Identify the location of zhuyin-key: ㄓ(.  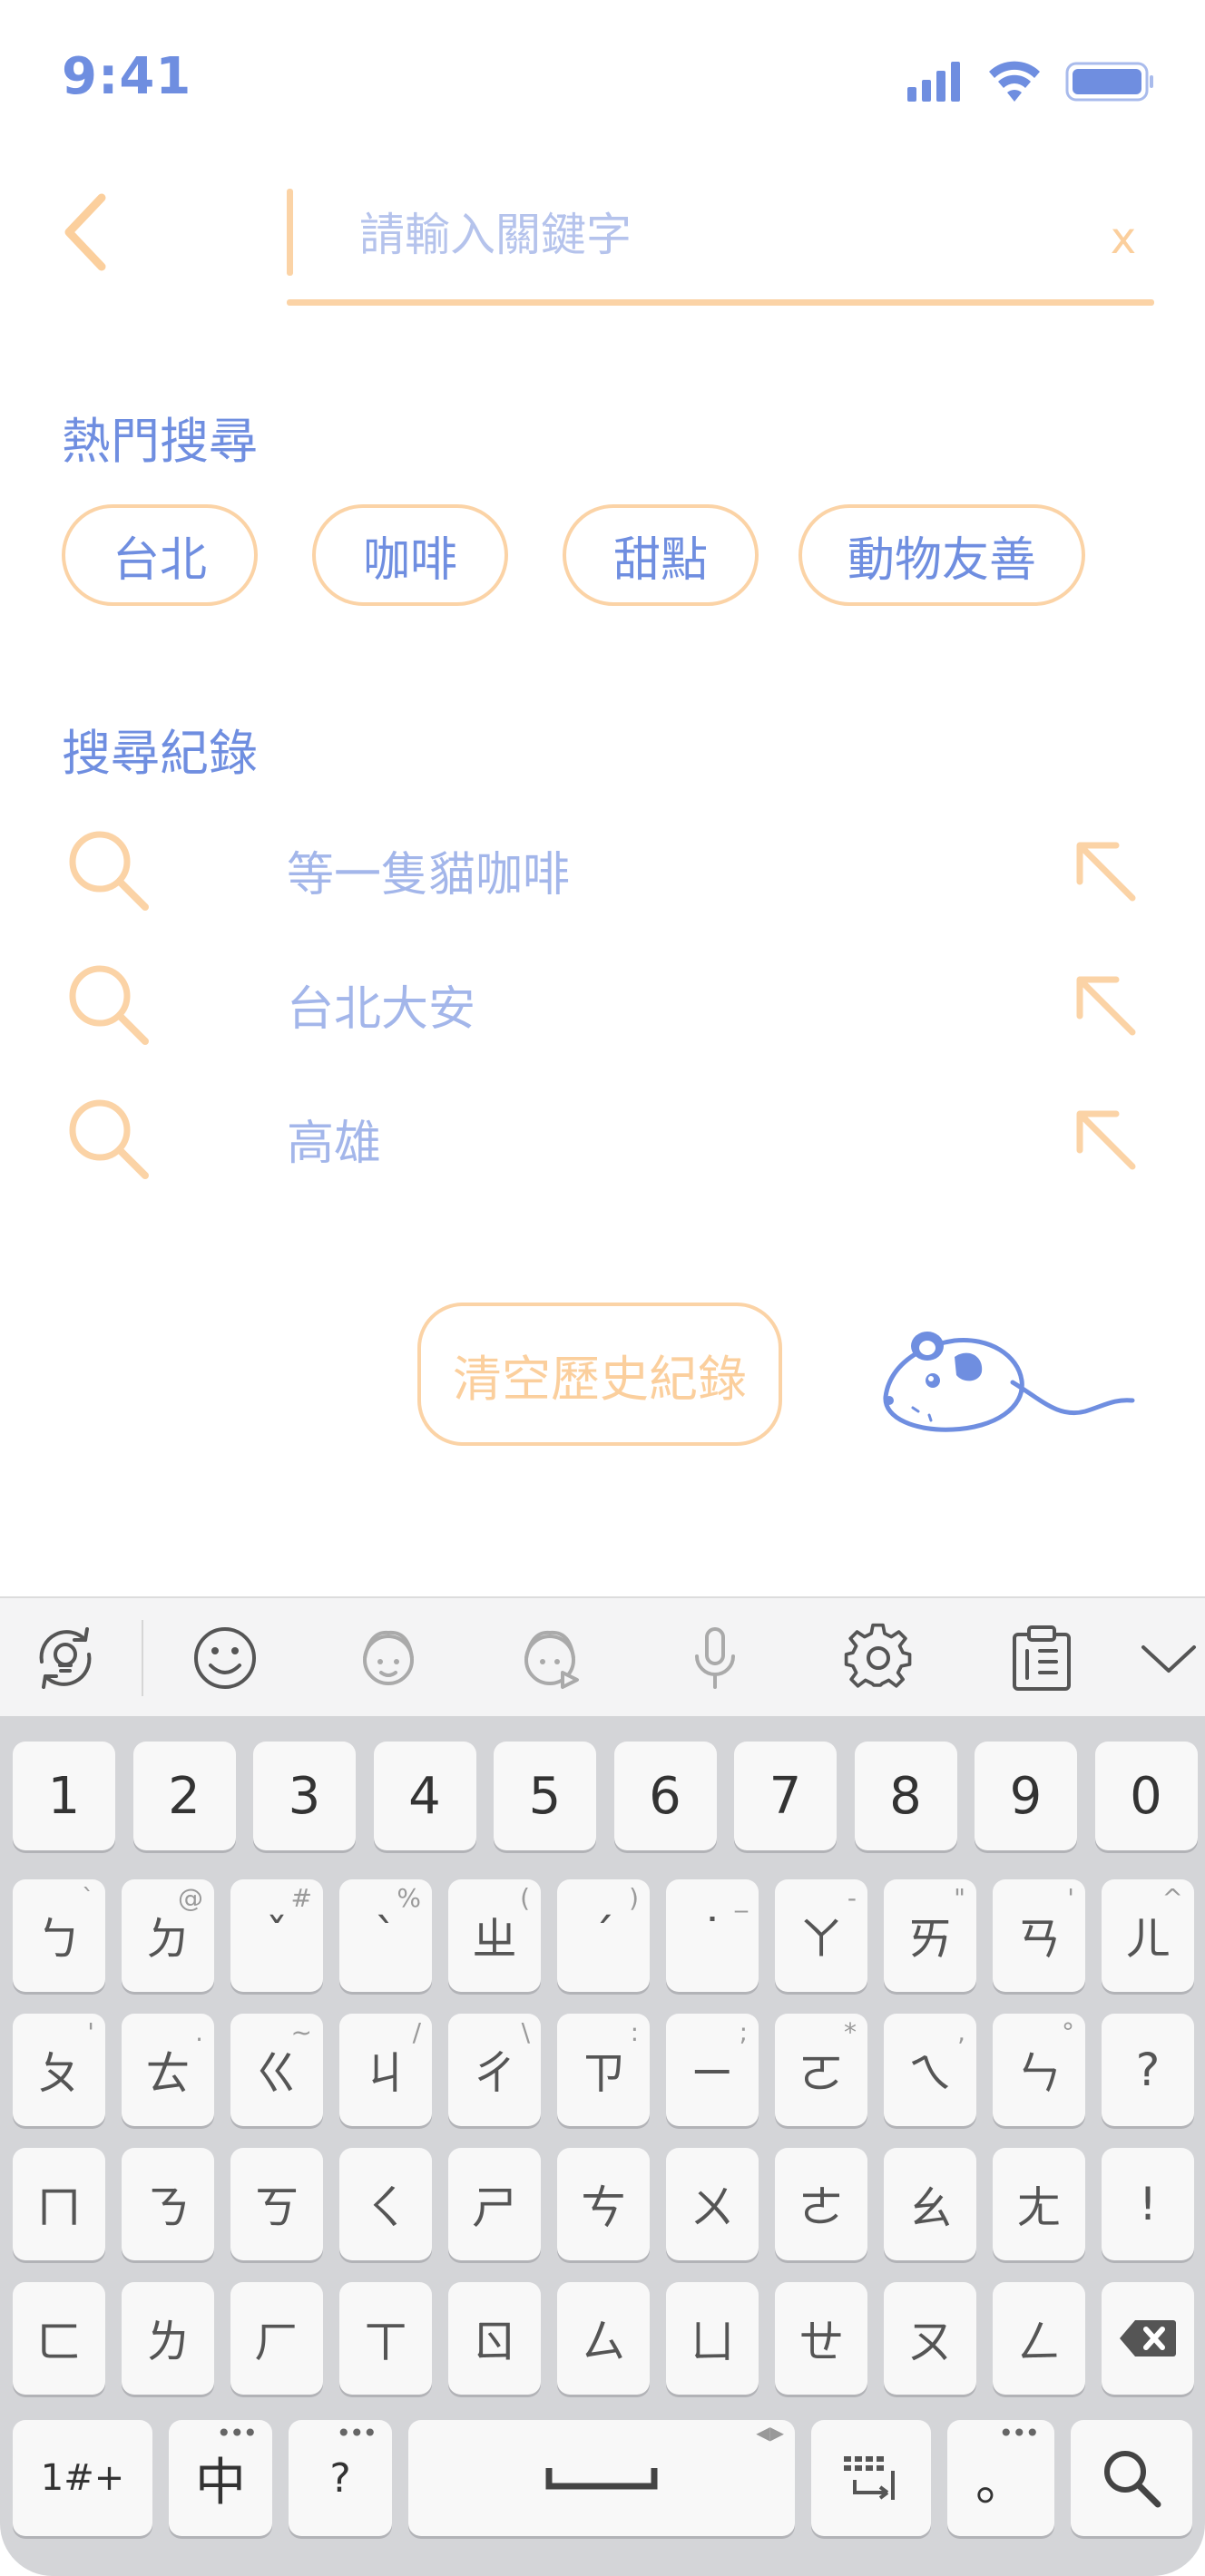
(495, 1935).